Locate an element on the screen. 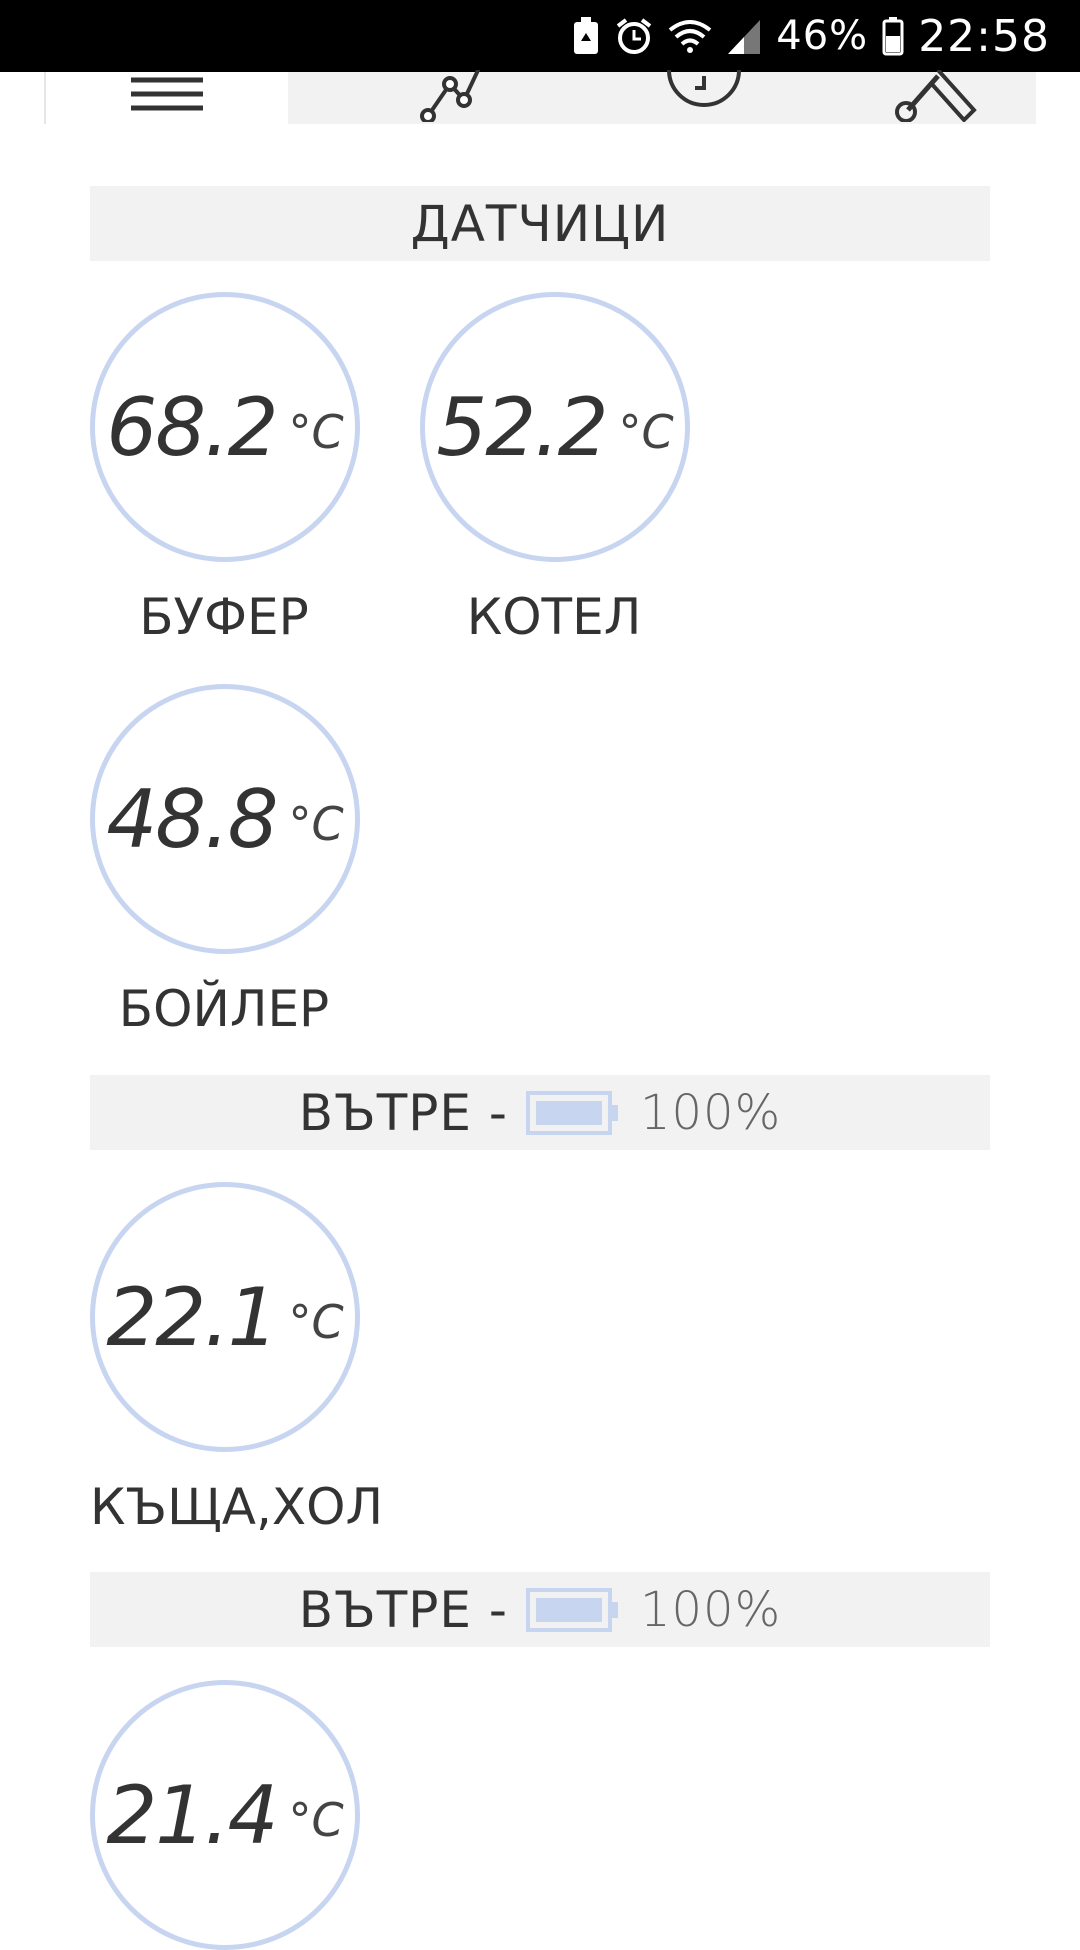  temperature-value: 21.4 is located at coordinates (192, 1815).